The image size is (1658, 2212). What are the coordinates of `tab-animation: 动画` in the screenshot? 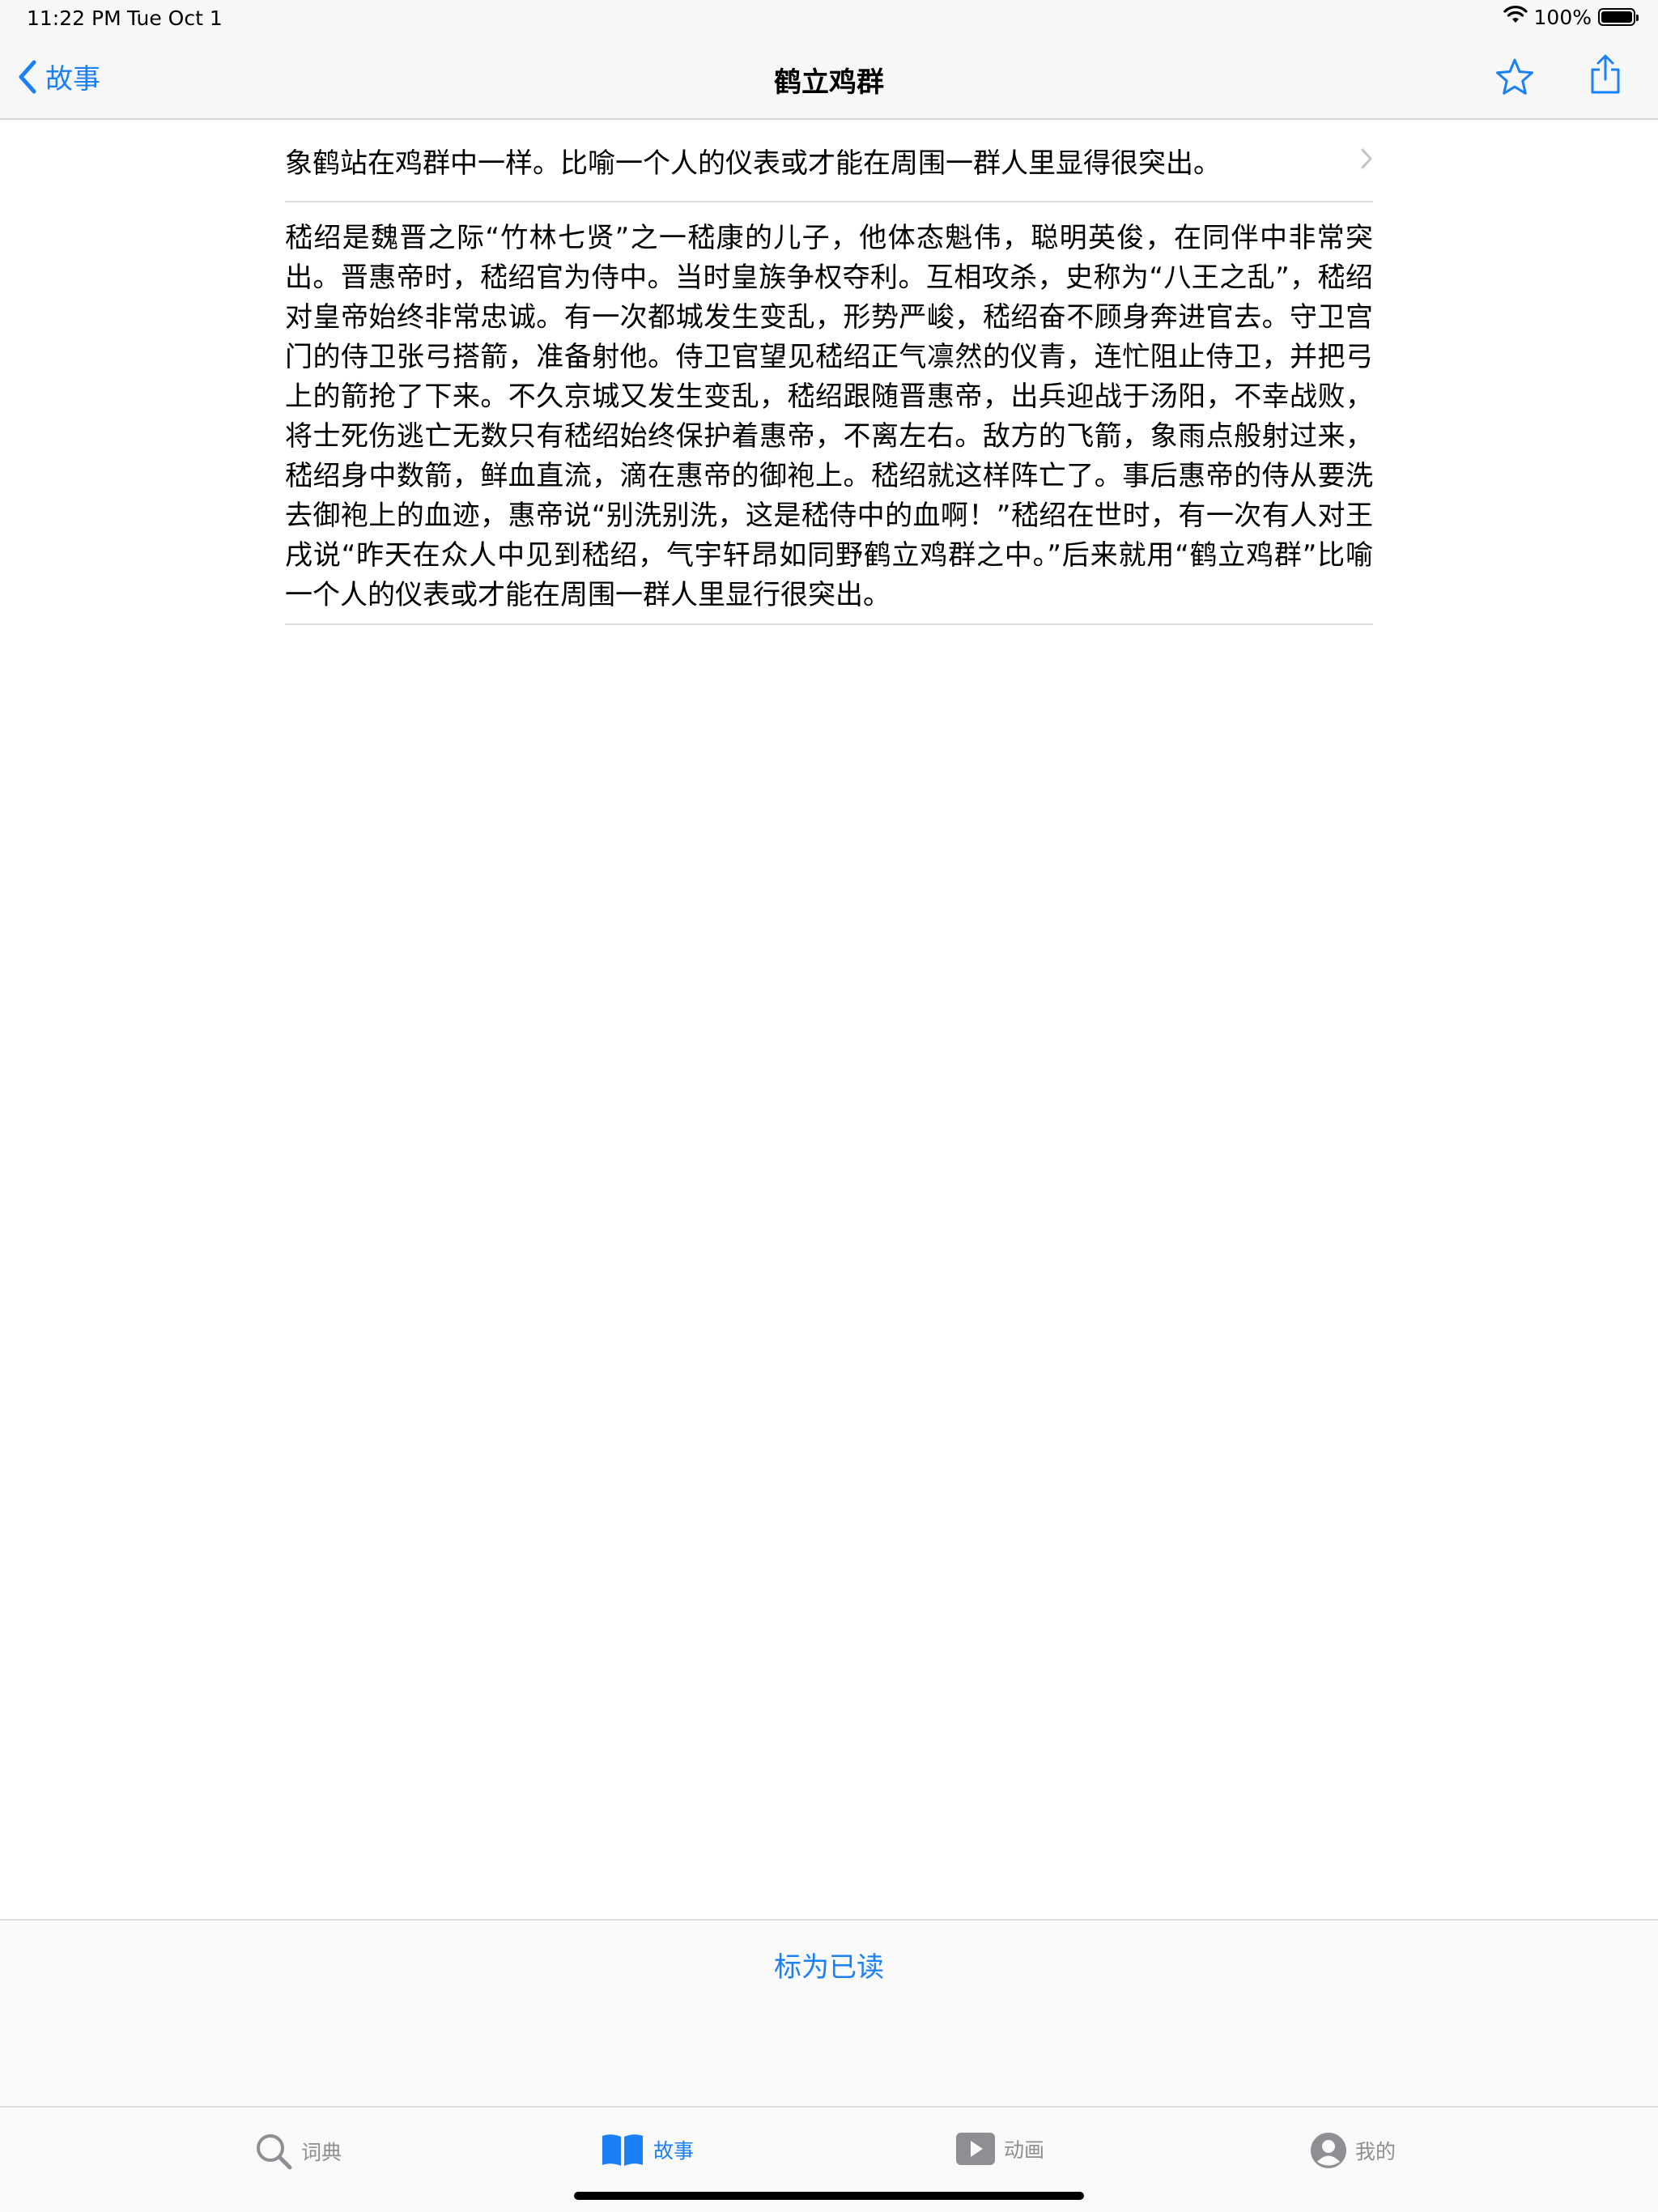 It's located at (999, 2149).